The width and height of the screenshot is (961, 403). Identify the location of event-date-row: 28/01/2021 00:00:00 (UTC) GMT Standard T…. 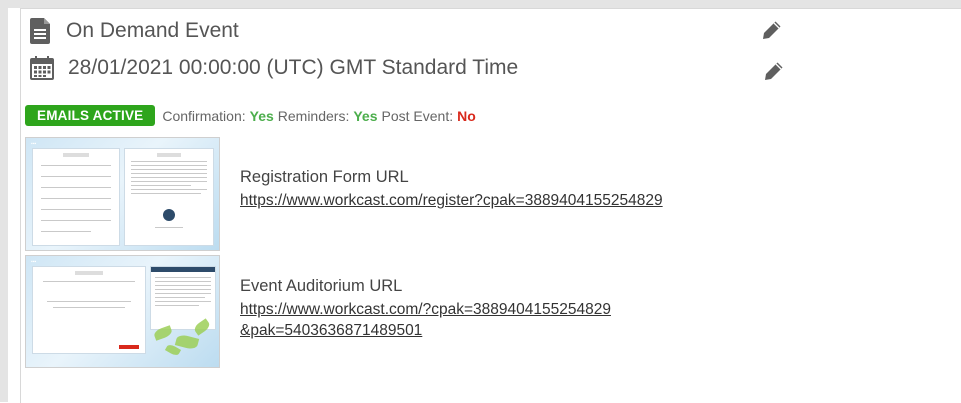
(274, 68).